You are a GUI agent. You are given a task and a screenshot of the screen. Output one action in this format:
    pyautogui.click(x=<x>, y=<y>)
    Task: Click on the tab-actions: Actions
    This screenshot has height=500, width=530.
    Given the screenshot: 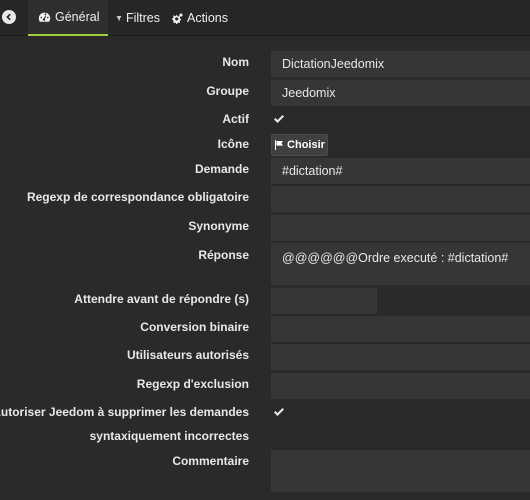 What is the action you would take?
    pyautogui.click(x=200, y=18)
    